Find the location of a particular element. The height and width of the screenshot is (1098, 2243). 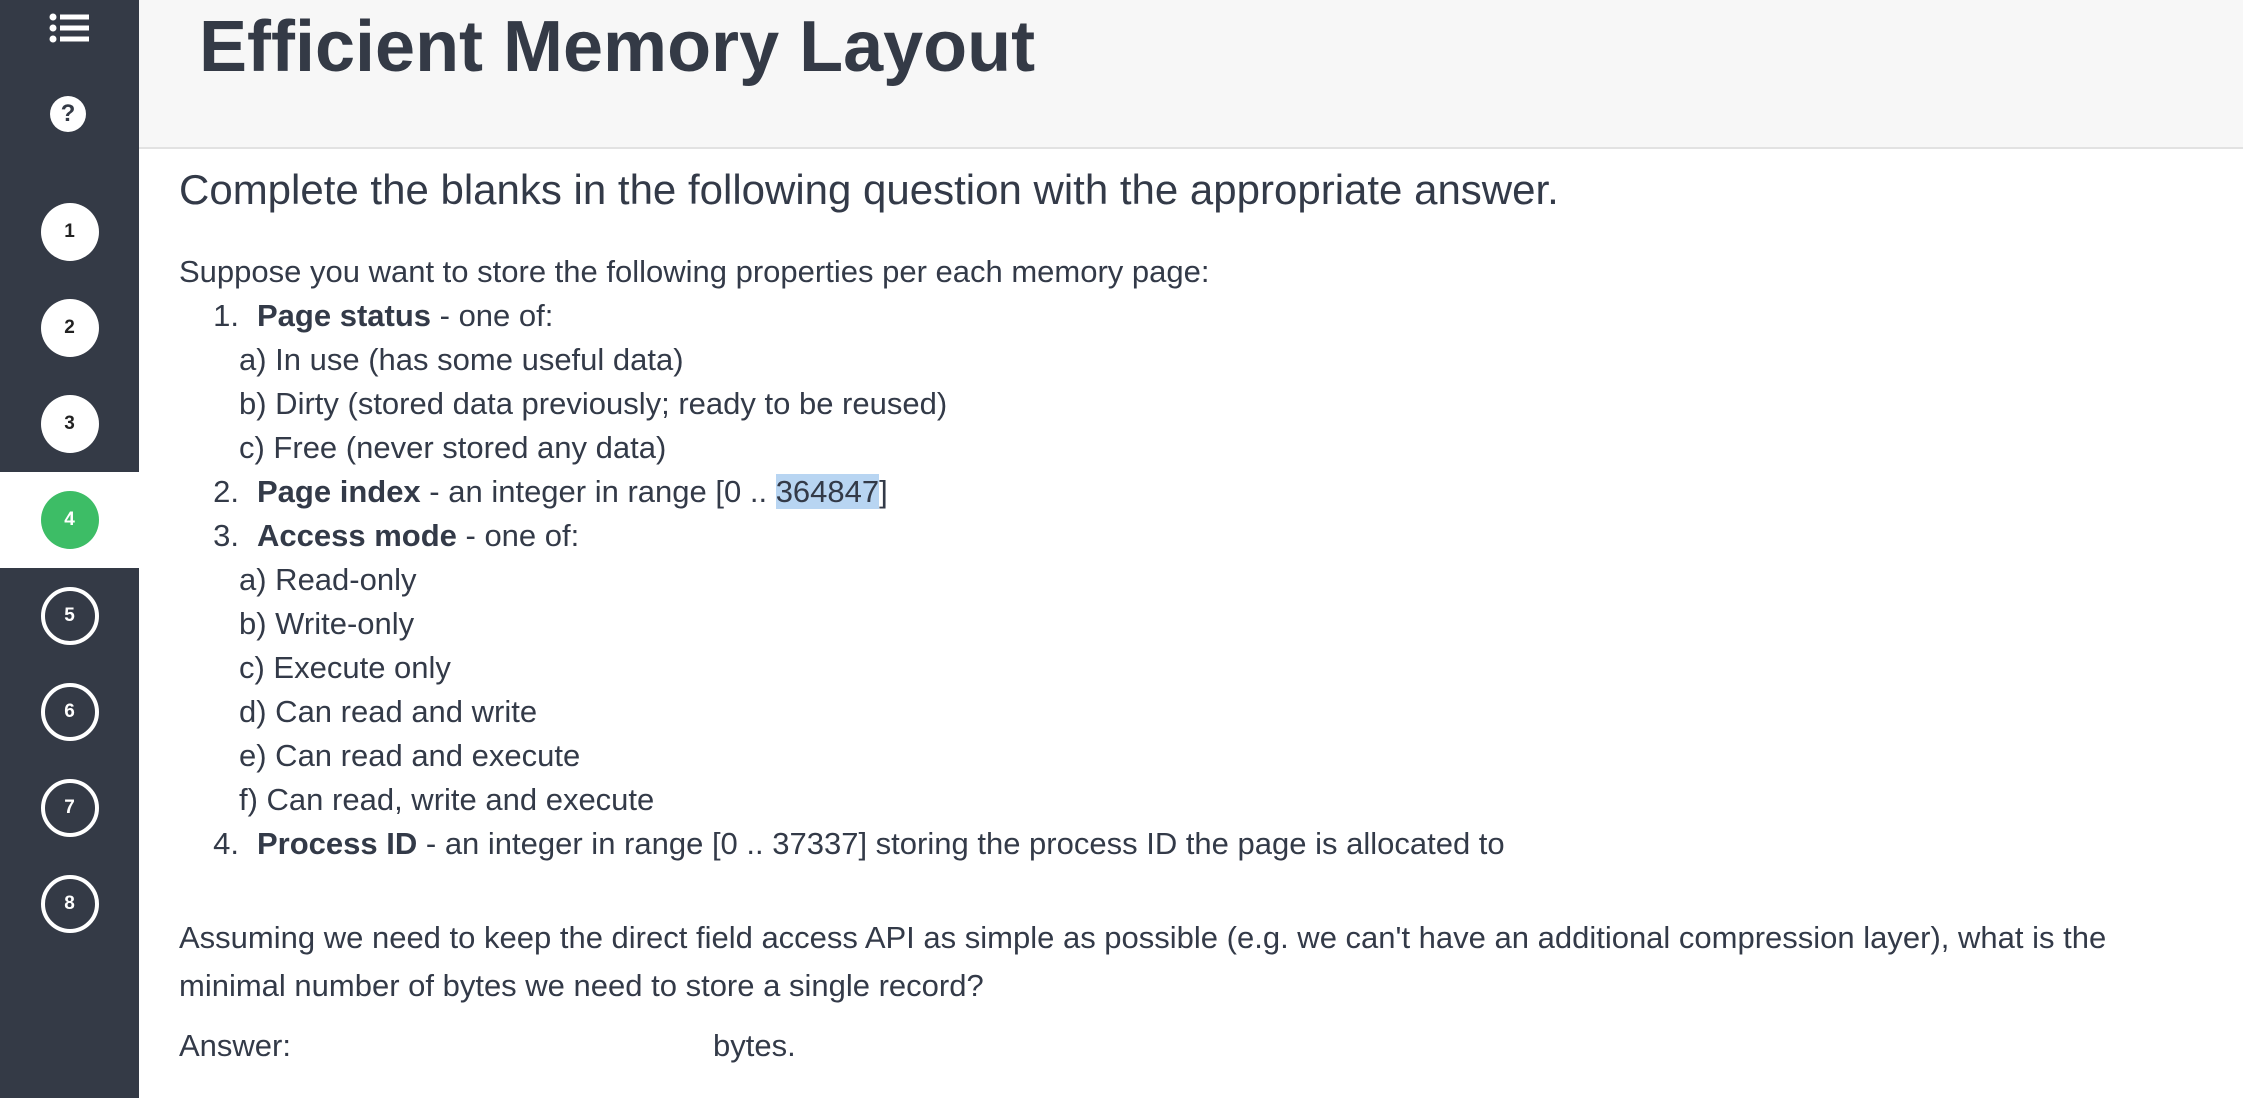

step-circle: 6 is located at coordinates (69, 712).